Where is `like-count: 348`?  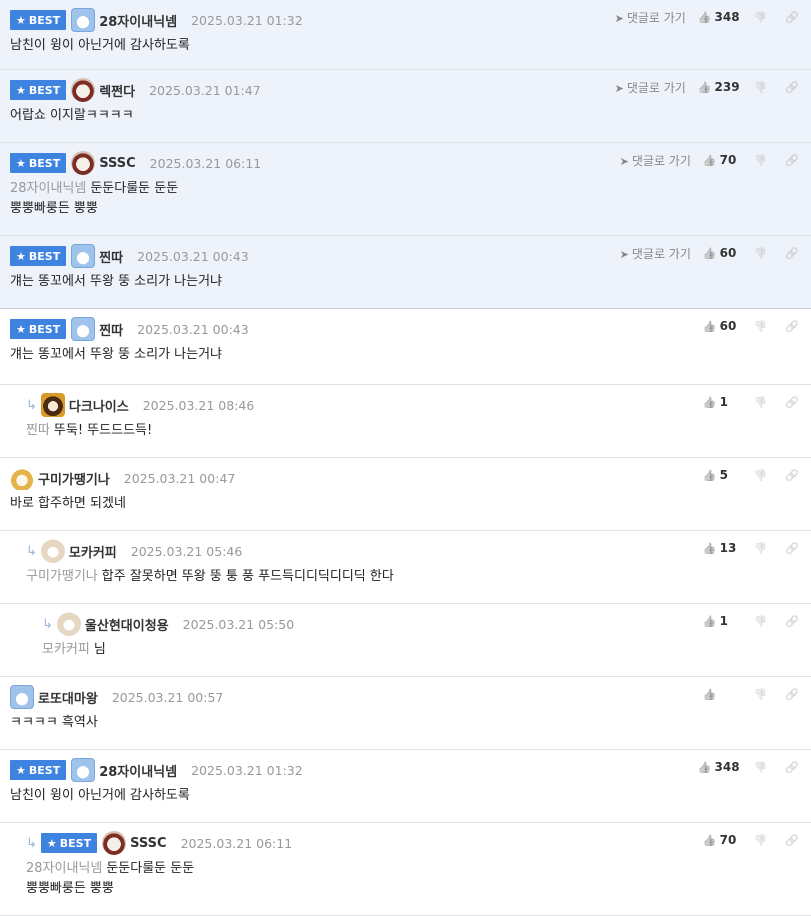 like-count: 348 is located at coordinates (727, 767).